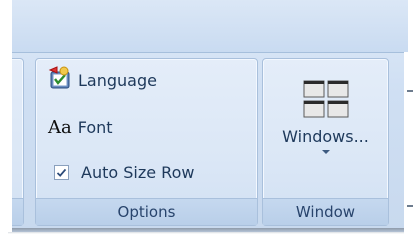 Image resolution: width=420 pixels, height=243 pixels. Describe the element at coordinates (60, 80) in the screenshot. I see `language-icon` at that location.